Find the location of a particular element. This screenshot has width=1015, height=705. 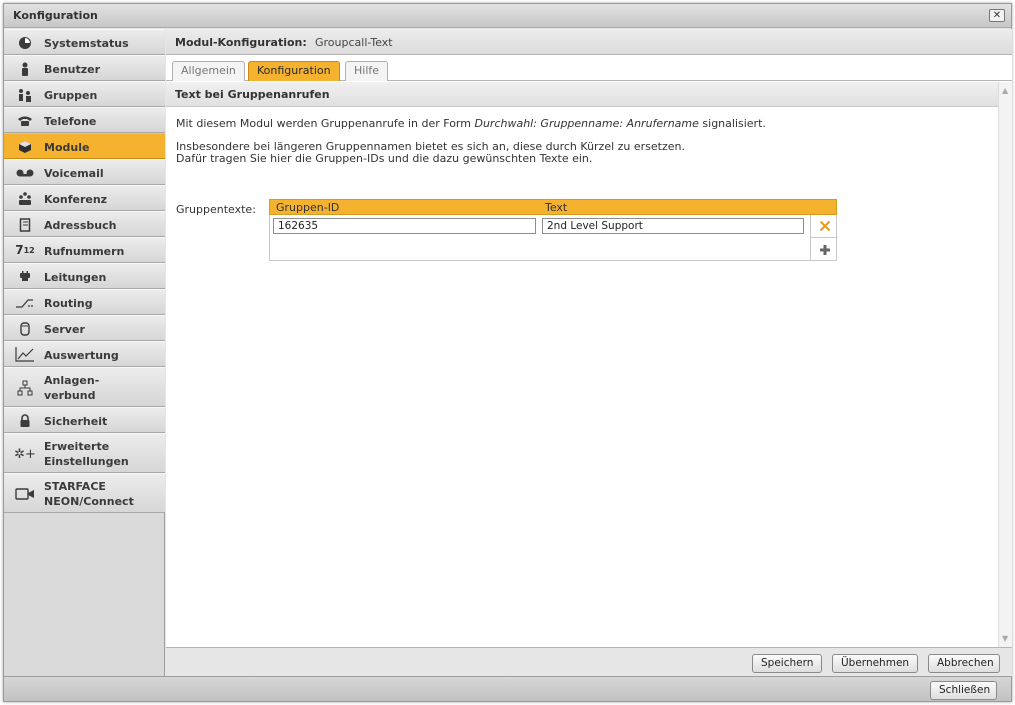

scroll-up-icon: ▲ is located at coordinates (1005, 90).